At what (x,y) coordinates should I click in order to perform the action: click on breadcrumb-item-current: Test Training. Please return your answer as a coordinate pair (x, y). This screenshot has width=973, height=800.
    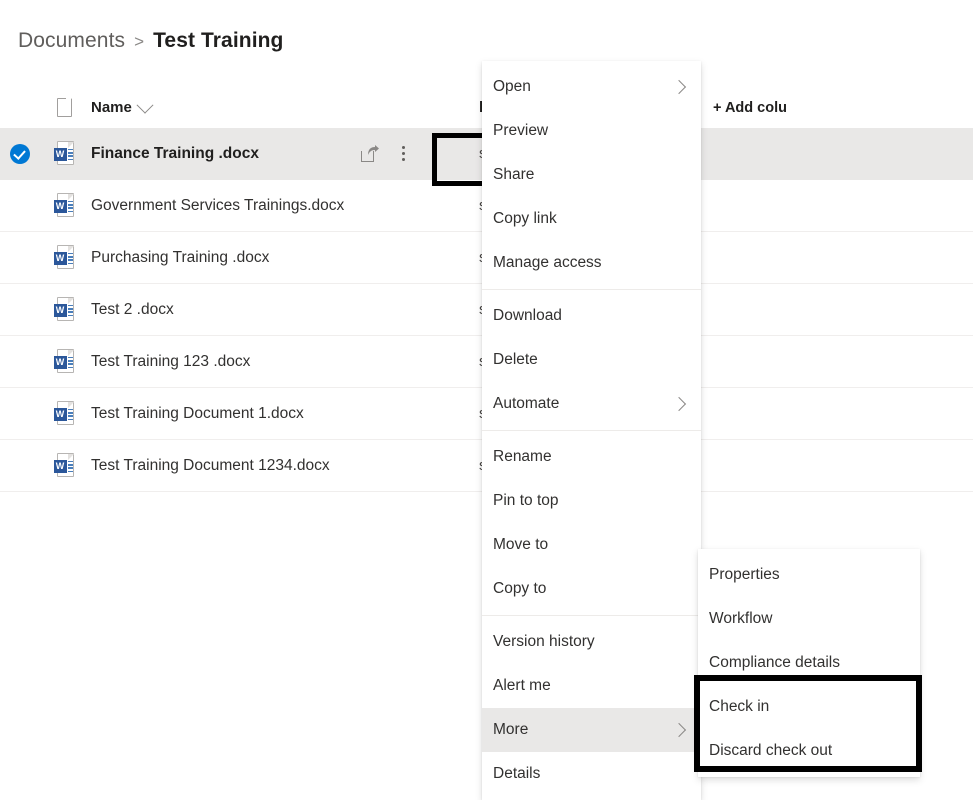
    Looking at the image, I should click on (218, 41).